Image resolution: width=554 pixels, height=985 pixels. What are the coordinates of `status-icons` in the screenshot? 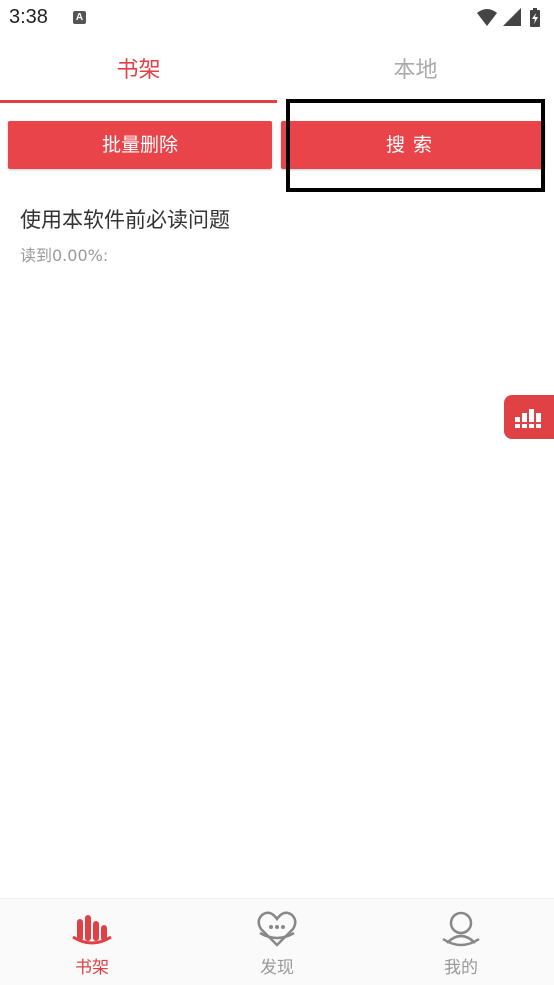 It's located at (510, 17).